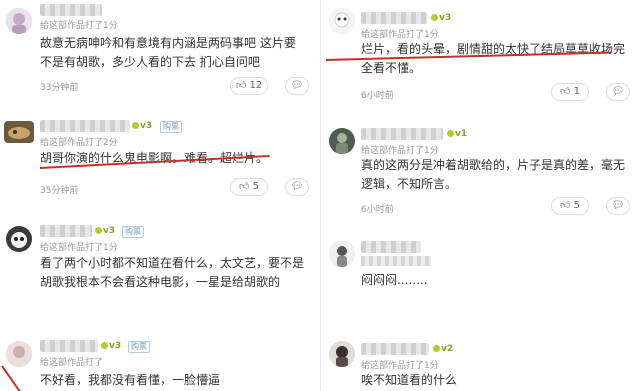  Describe the element at coordinates (256, 85) in the screenshot. I see `like-count: 12` at that location.